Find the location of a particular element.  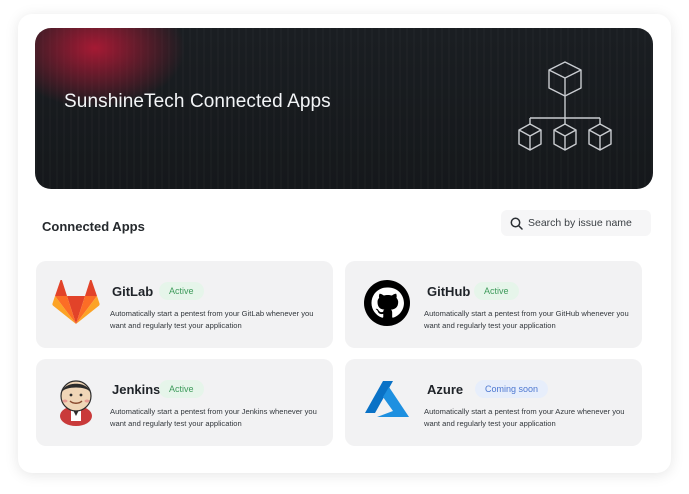

status-badge: Coming soon is located at coordinates (512, 389).